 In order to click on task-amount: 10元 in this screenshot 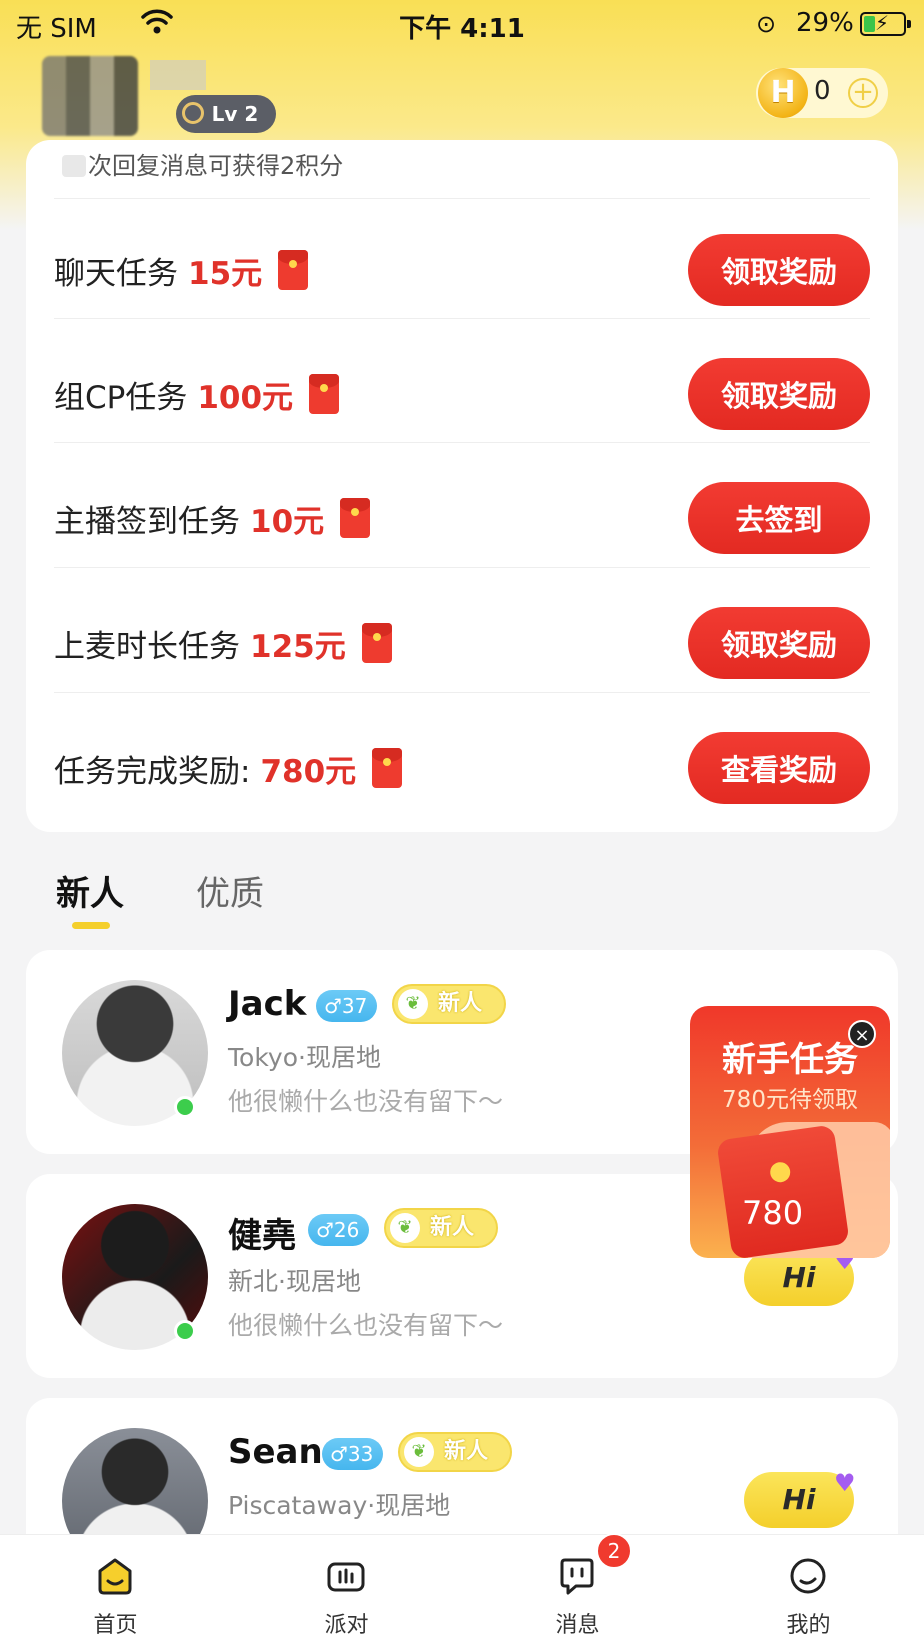, I will do `click(287, 522)`.